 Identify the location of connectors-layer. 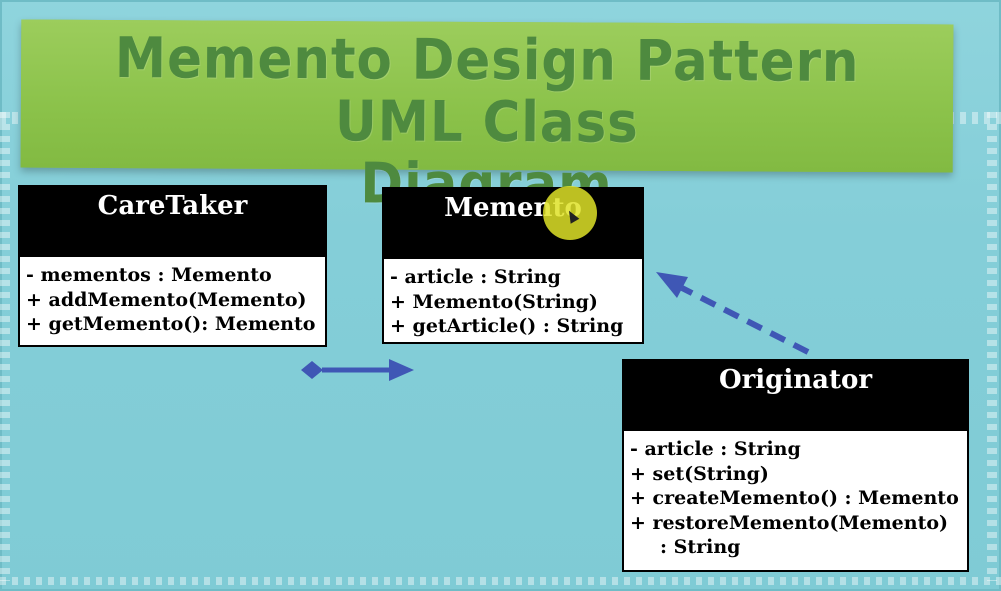
(555, 326).